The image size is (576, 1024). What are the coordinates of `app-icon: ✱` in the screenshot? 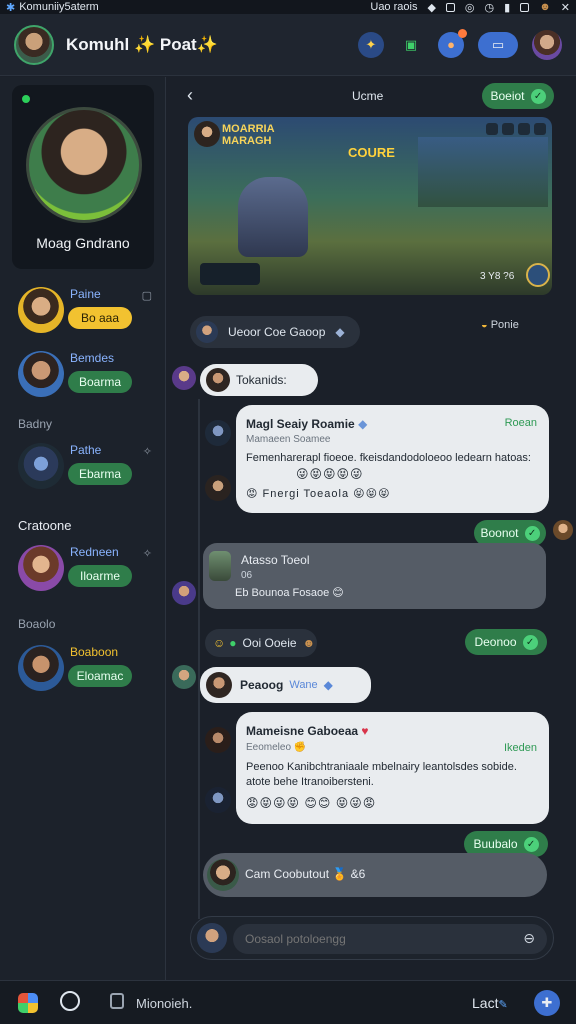 It's located at (11, 7).